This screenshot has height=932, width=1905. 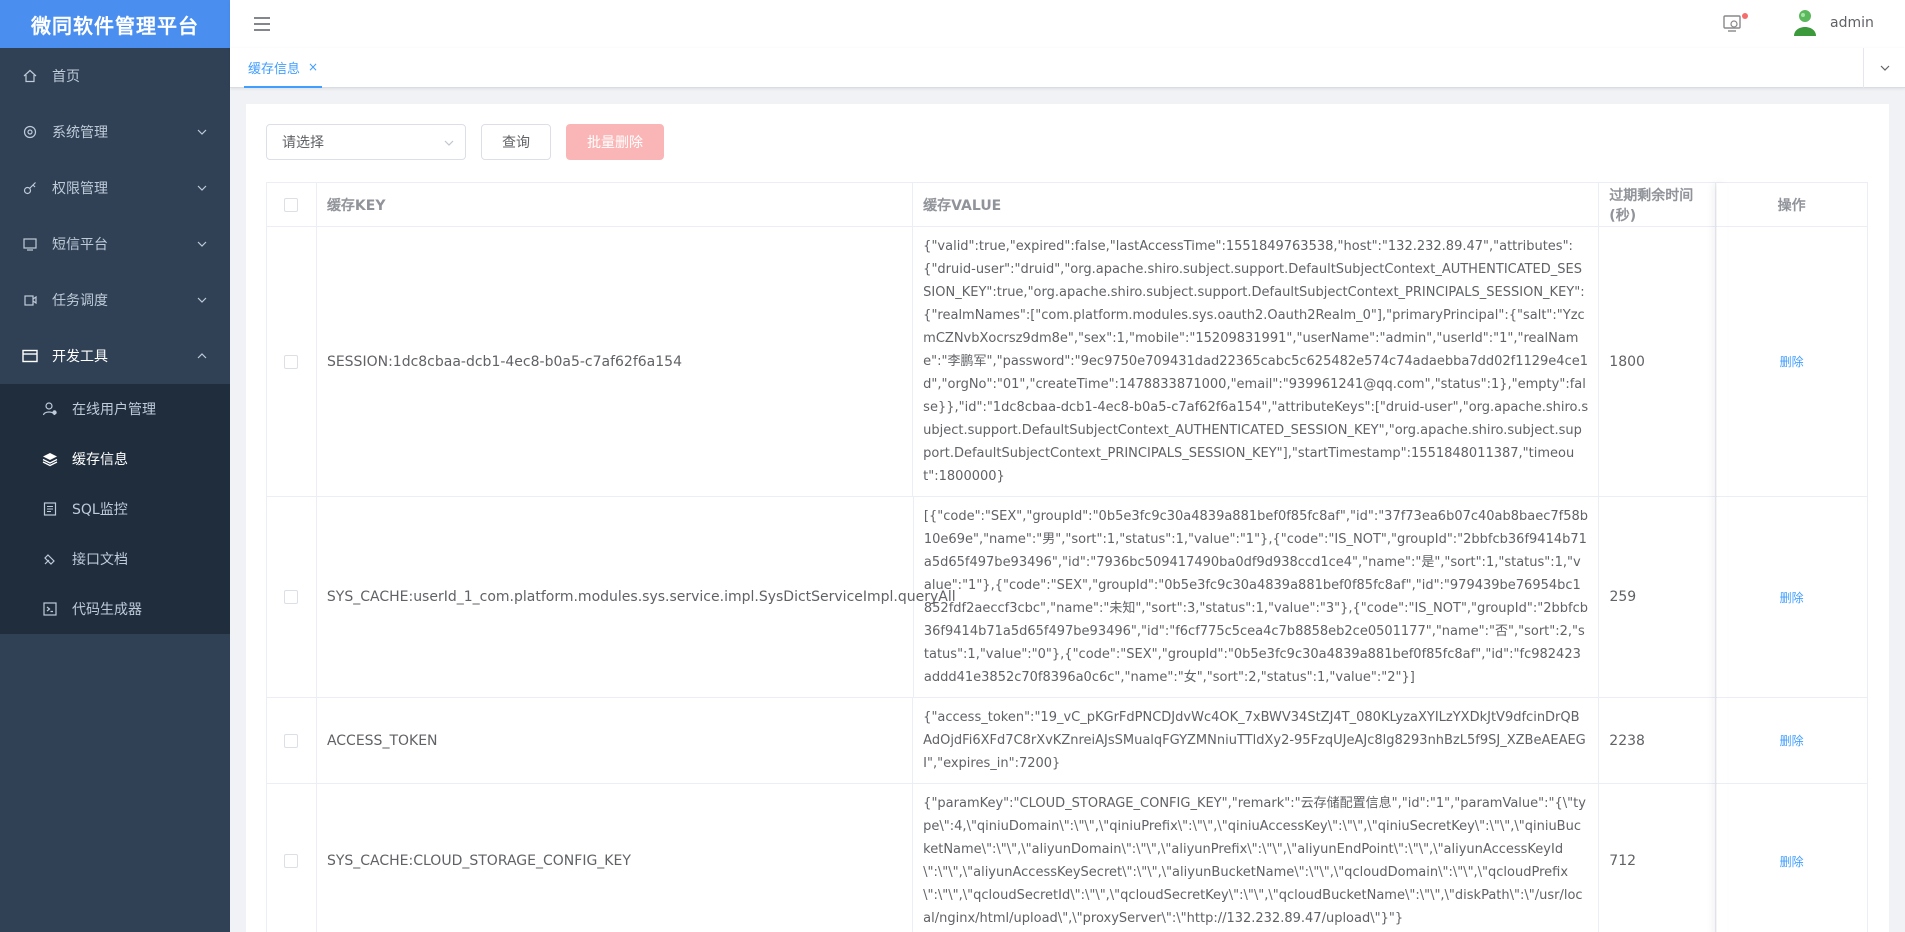 I want to click on avatar, so click(x=1805, y=23).